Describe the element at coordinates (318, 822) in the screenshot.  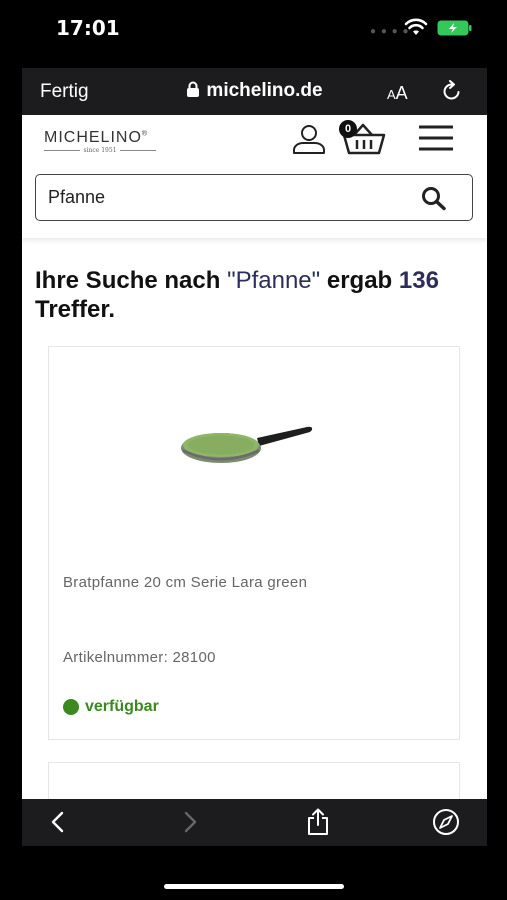
I see `share-icon` at that location.